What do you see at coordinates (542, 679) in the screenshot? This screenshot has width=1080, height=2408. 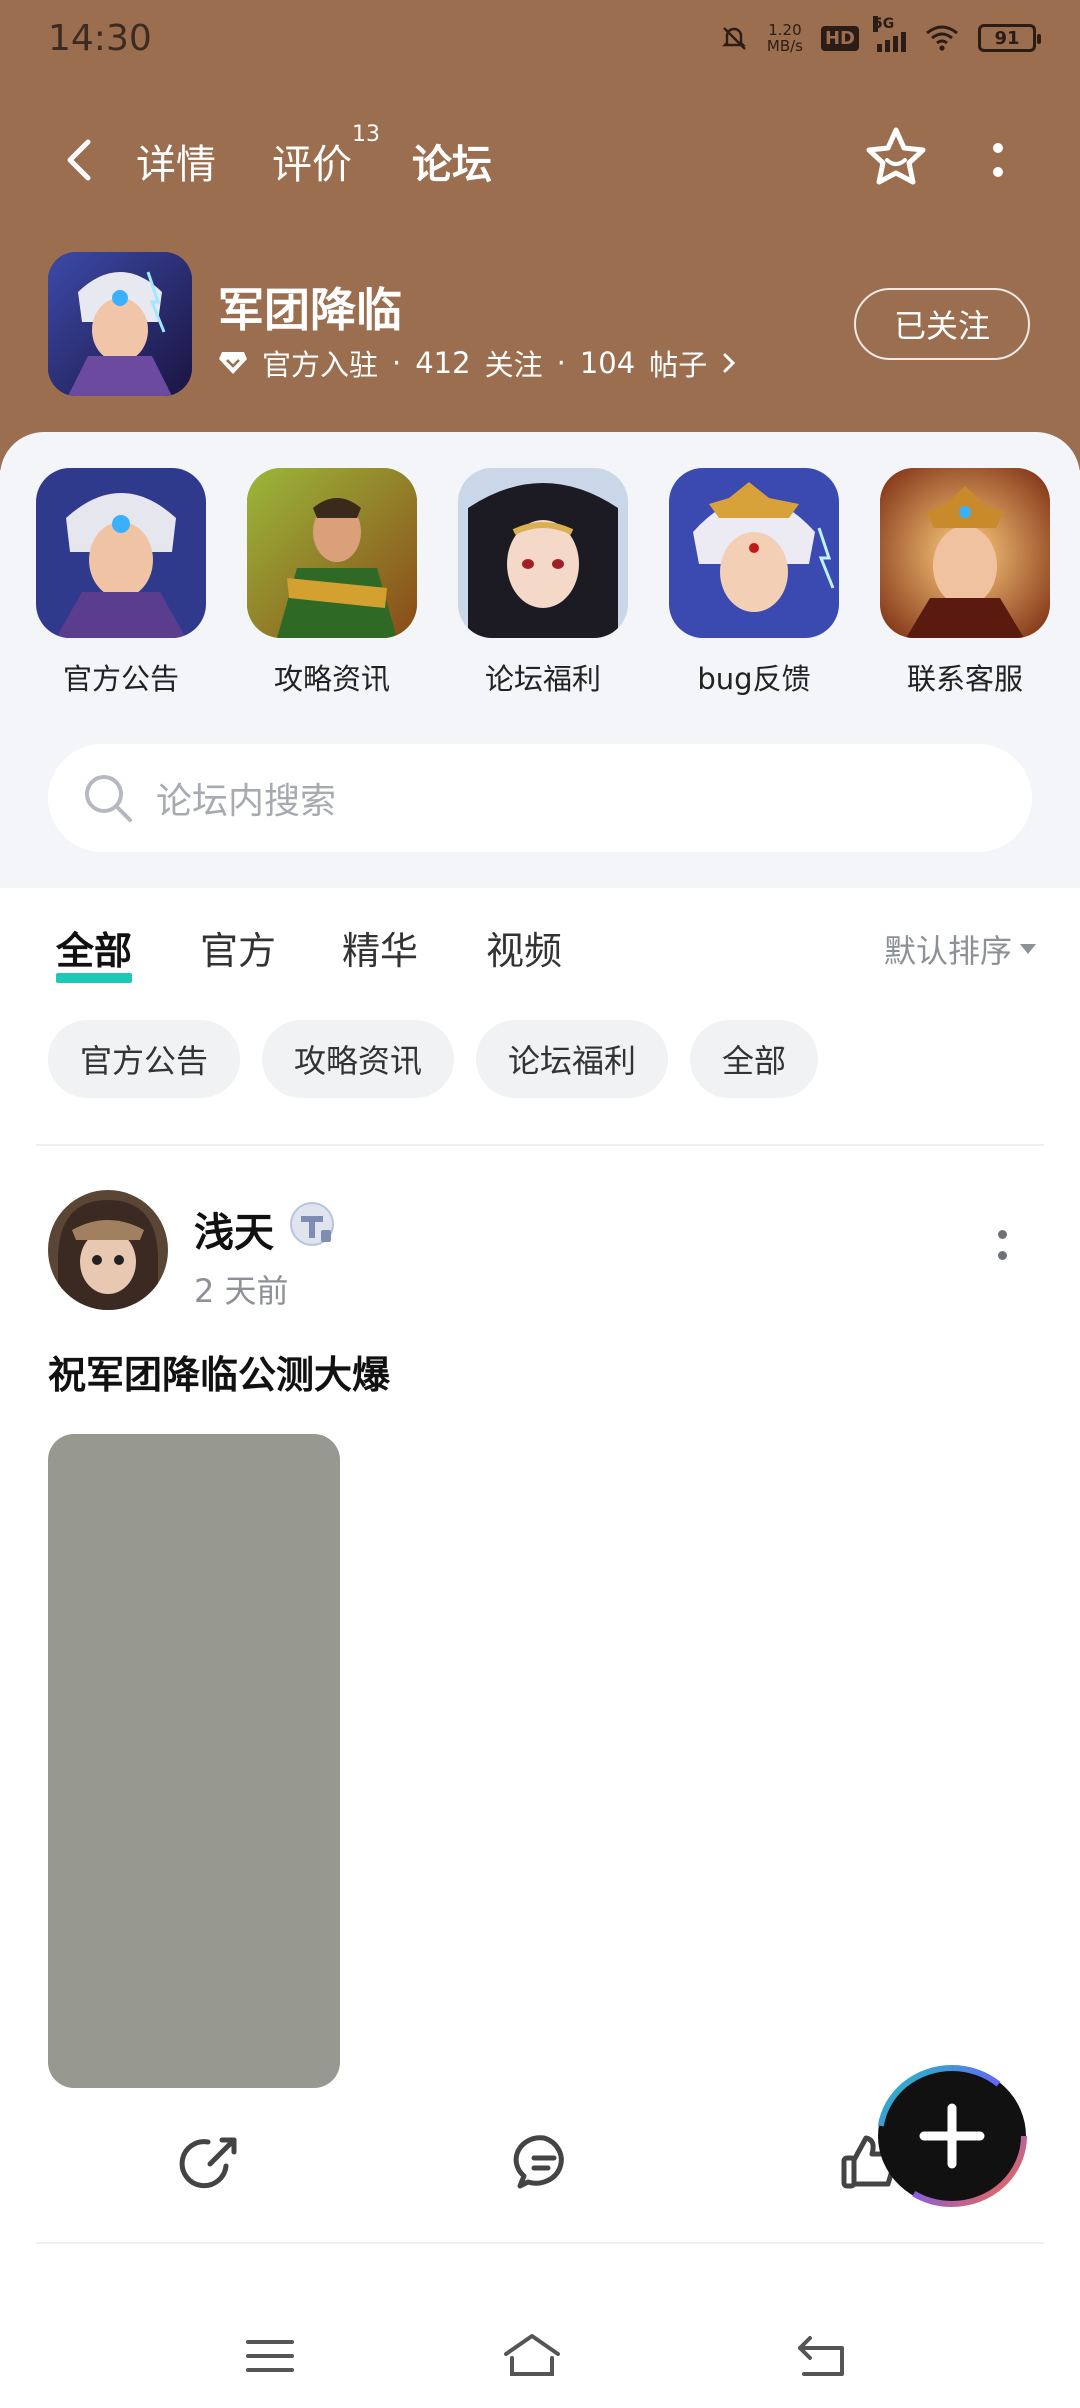 I see `shortcut-label: 论坛福利` at bounding box center [542, 679].